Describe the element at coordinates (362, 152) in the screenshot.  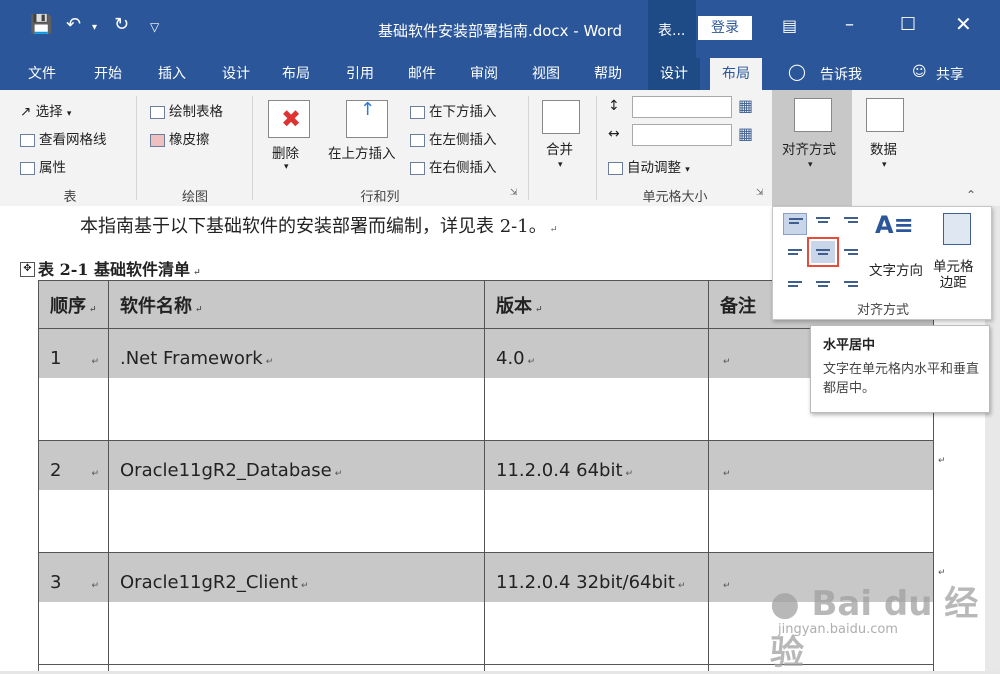
I see `insert-above-button: 在上方插入` at that location.